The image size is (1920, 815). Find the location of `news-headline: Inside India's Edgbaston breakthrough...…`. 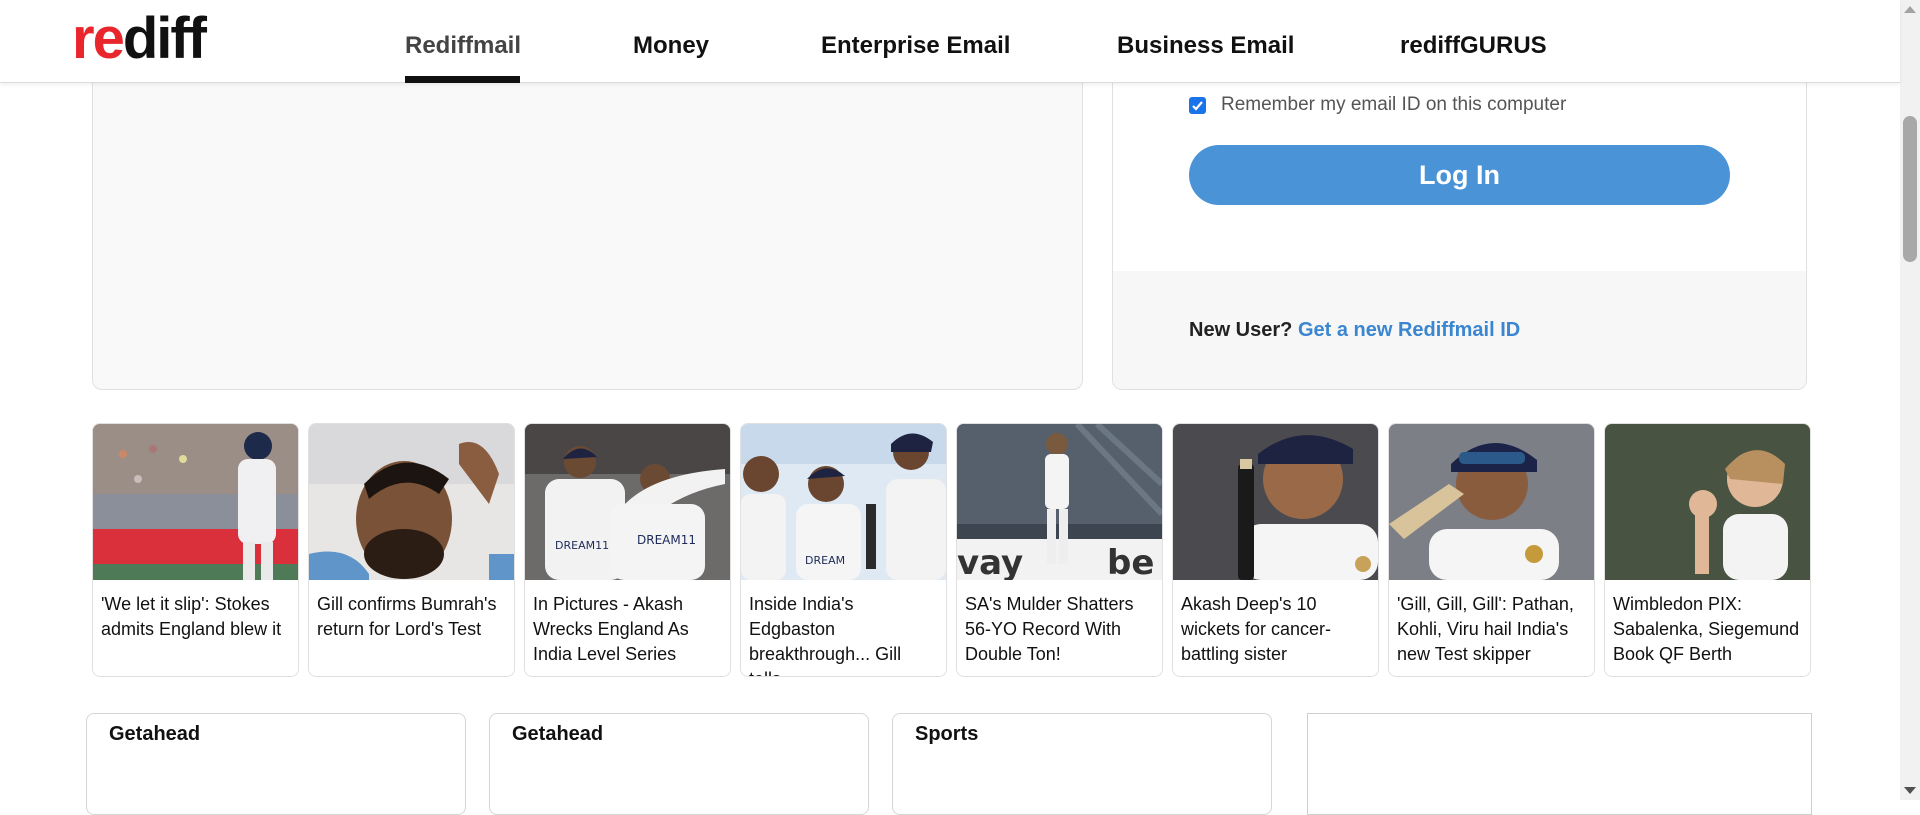

news-headline: Inside India's Edgbaston breakthrough...… is located at coordinates (825, 635).